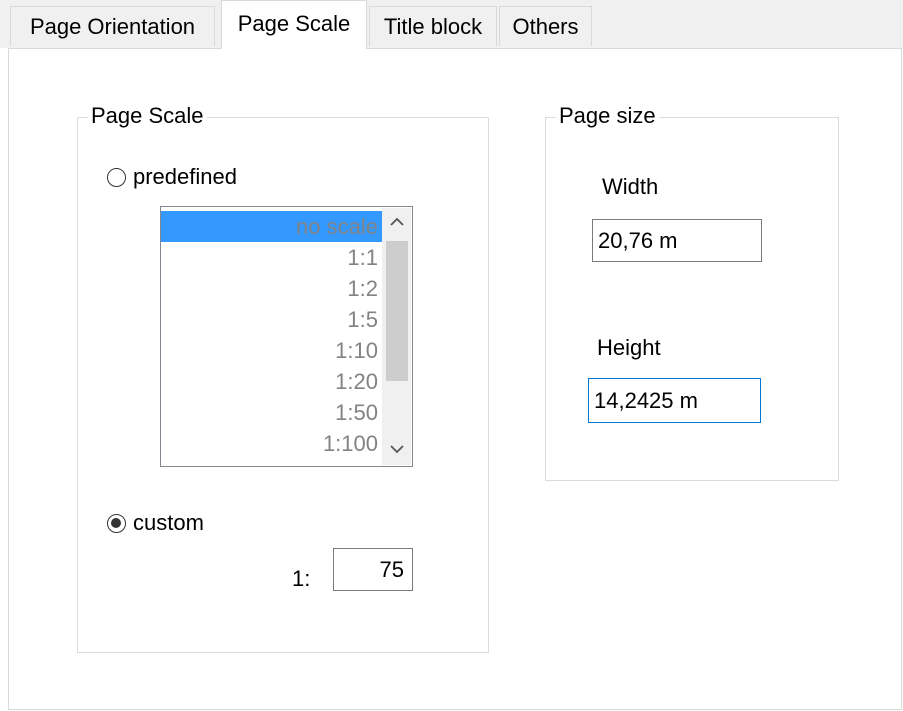 Image resolution: width=903 pixels, height=711 pixels. I want to click on tab-page-orientation: Page Orientation, so click(112, 26).